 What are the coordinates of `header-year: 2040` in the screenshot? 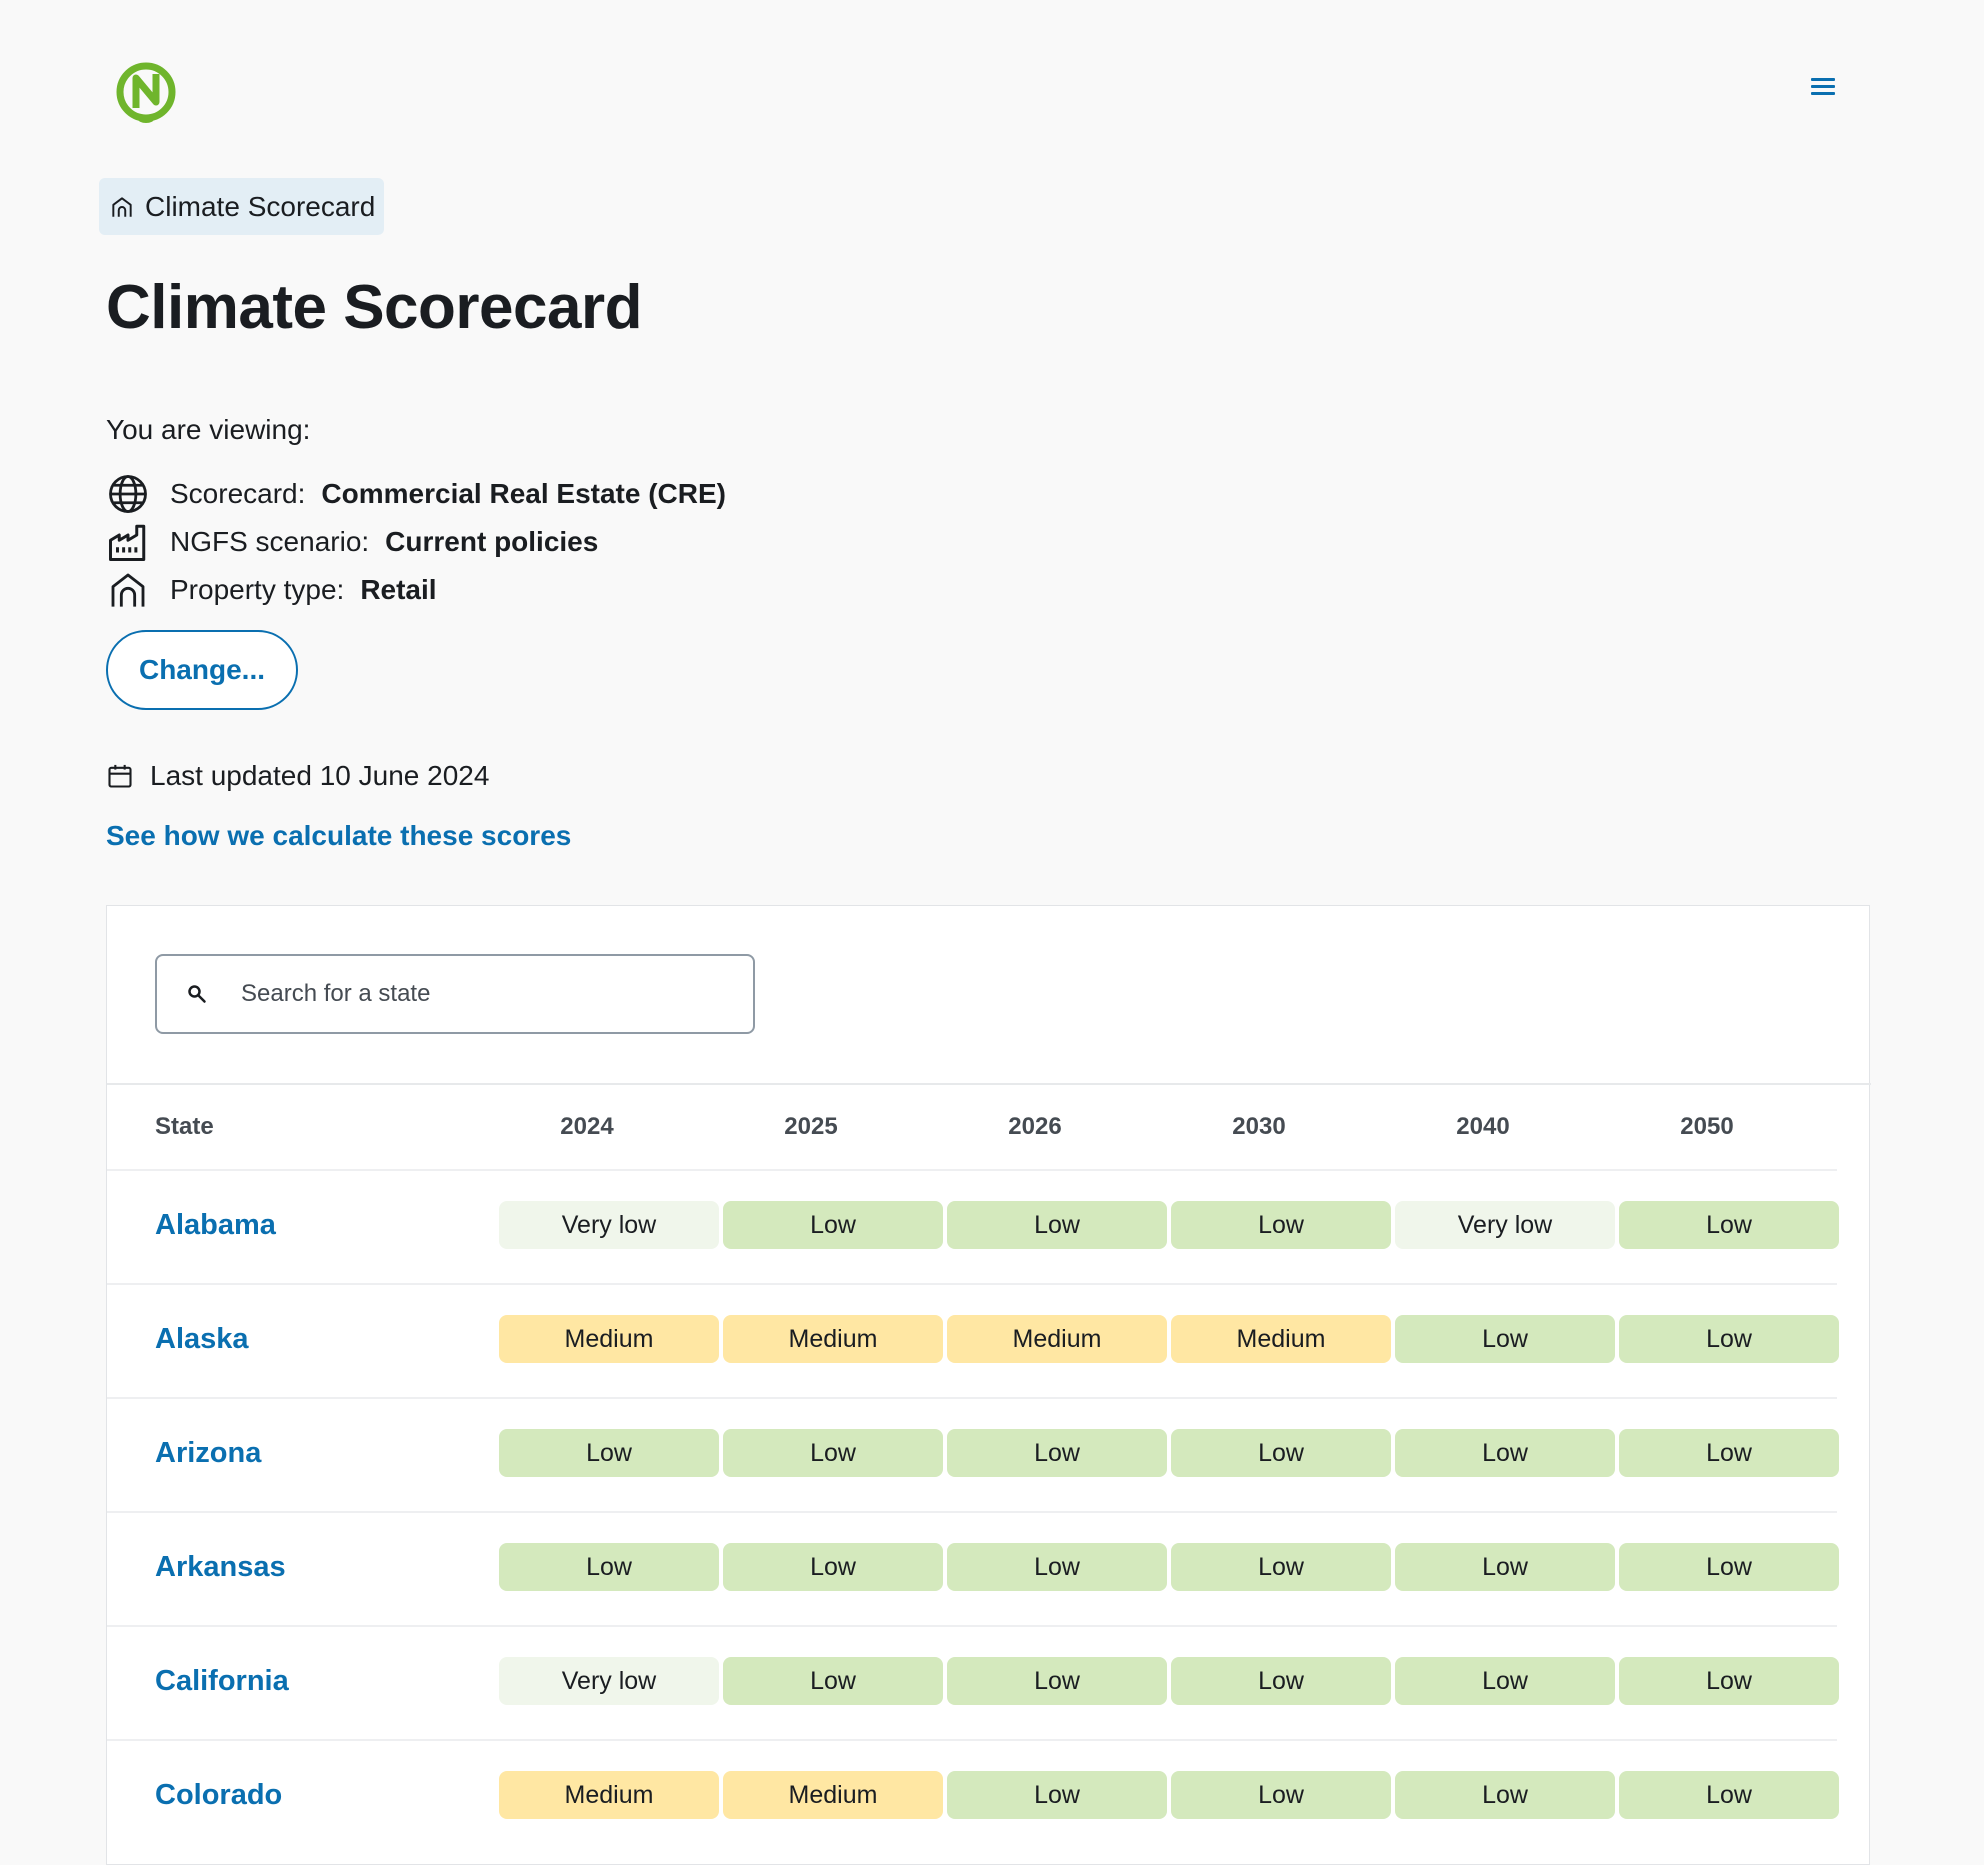 It's located at (1483, 1126).